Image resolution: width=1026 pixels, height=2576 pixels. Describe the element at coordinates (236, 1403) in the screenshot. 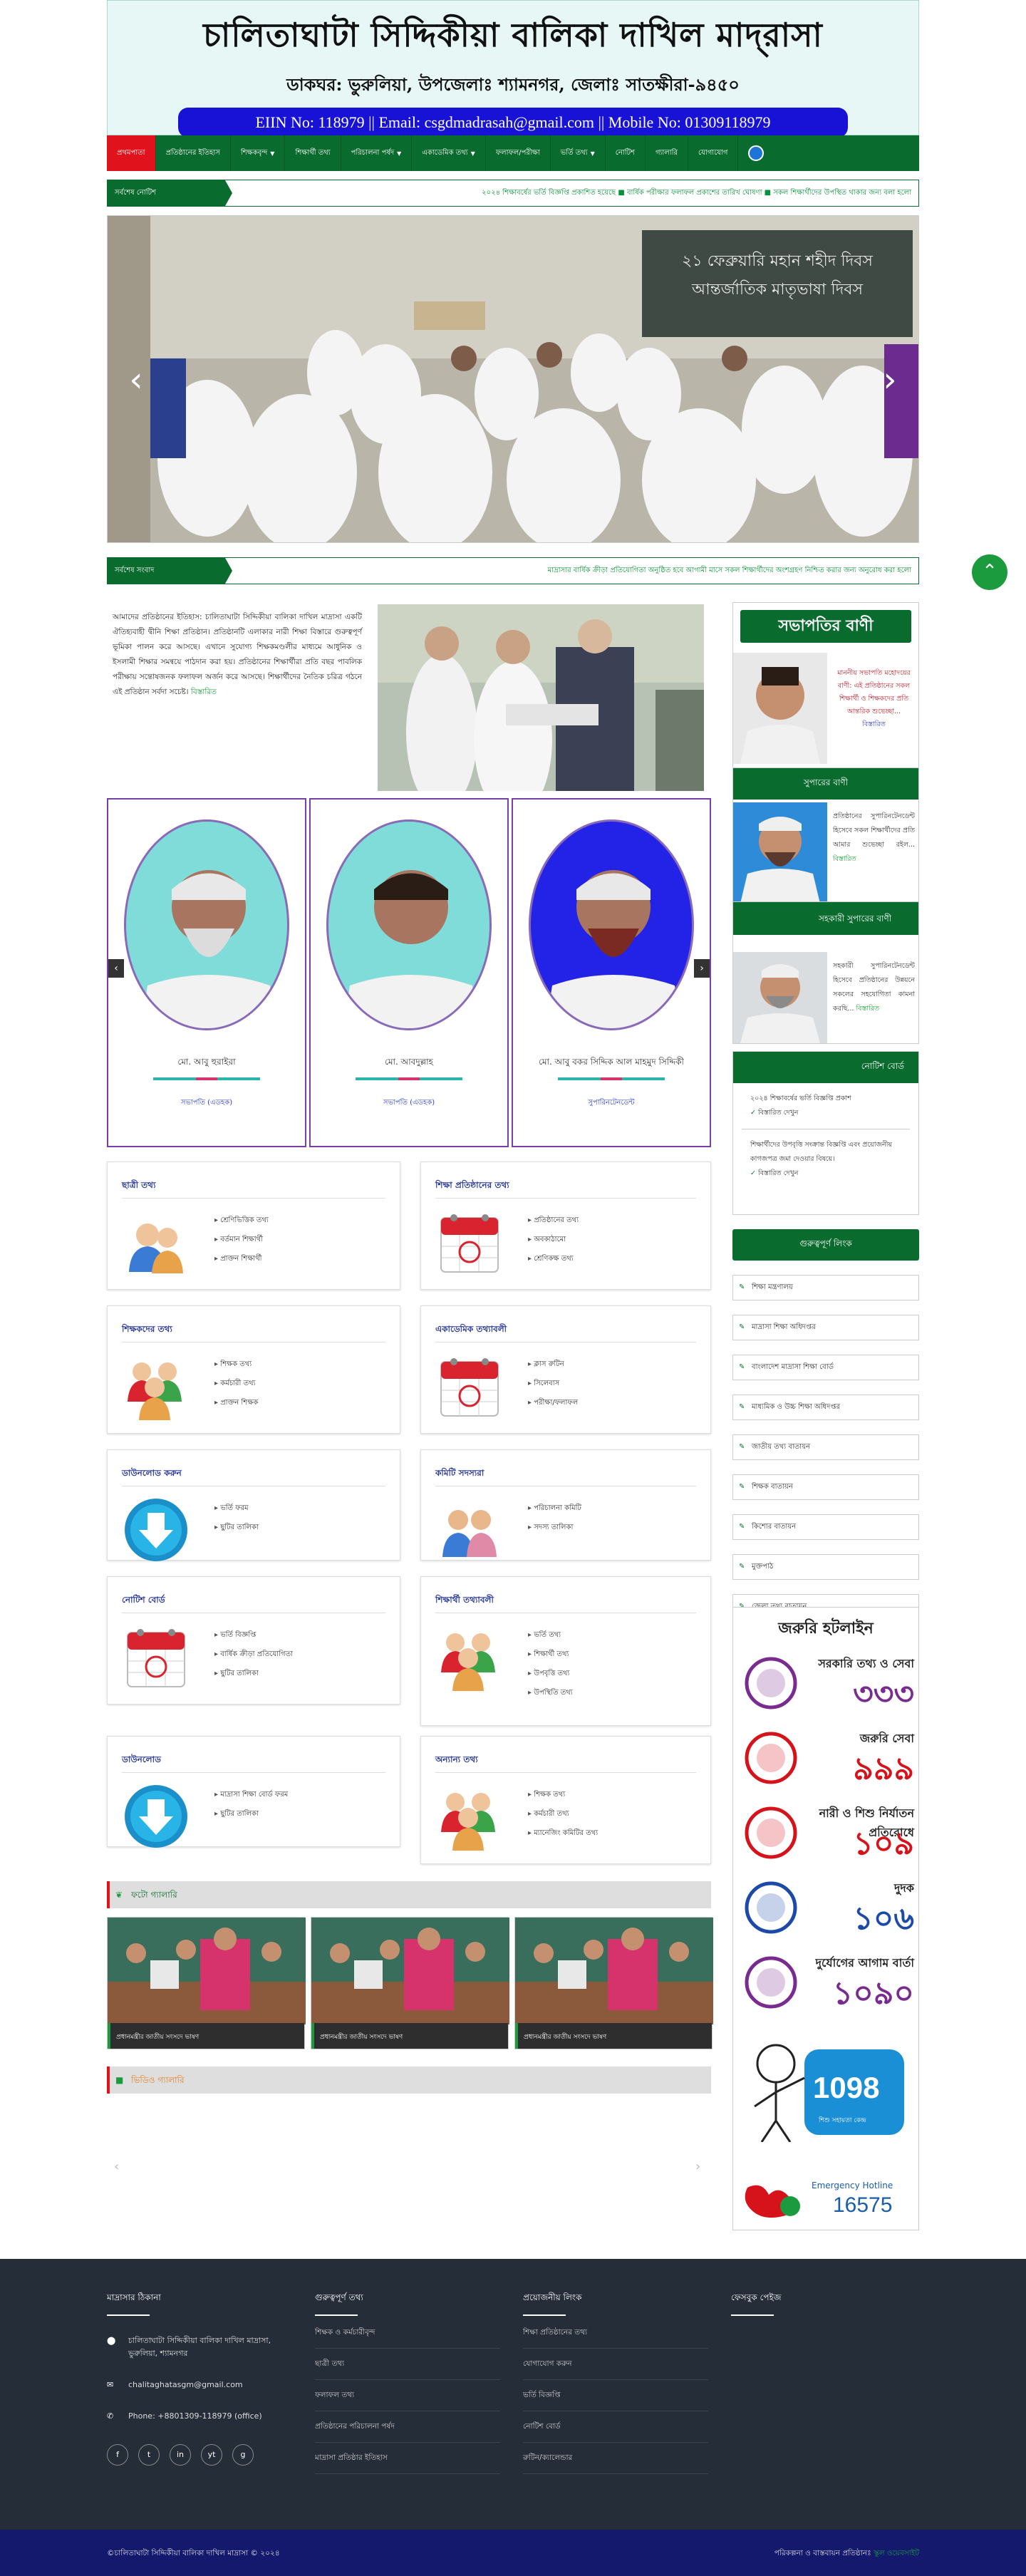

I see `info-box-link: প্রাক্তন শিক্ষক` at that location.